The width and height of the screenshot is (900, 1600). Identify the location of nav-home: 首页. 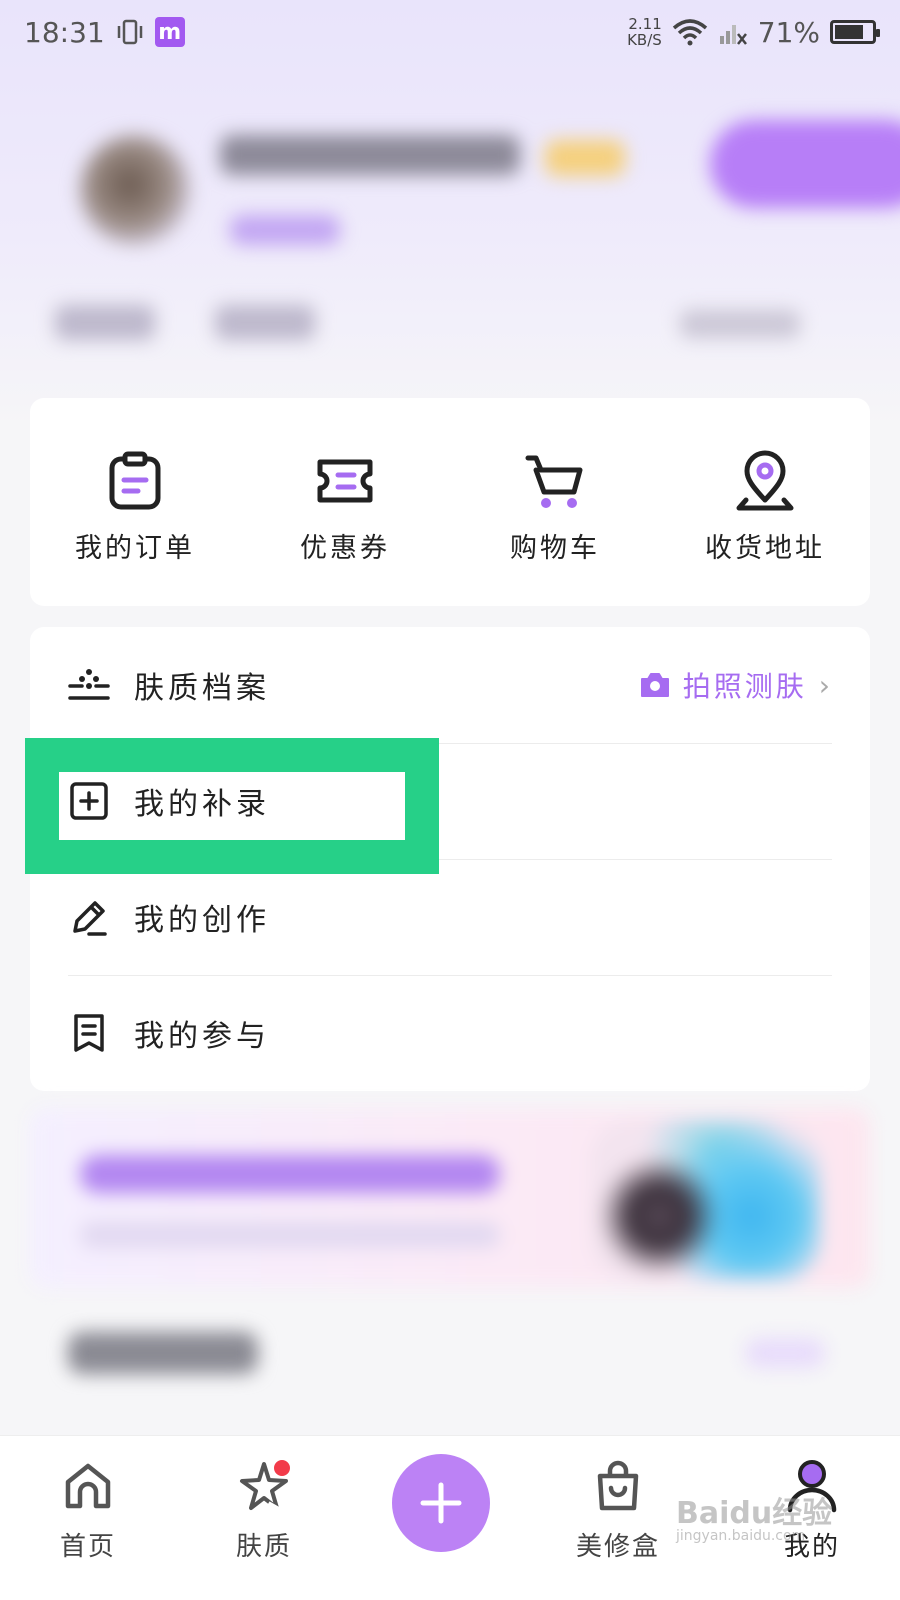
(88, 1510).